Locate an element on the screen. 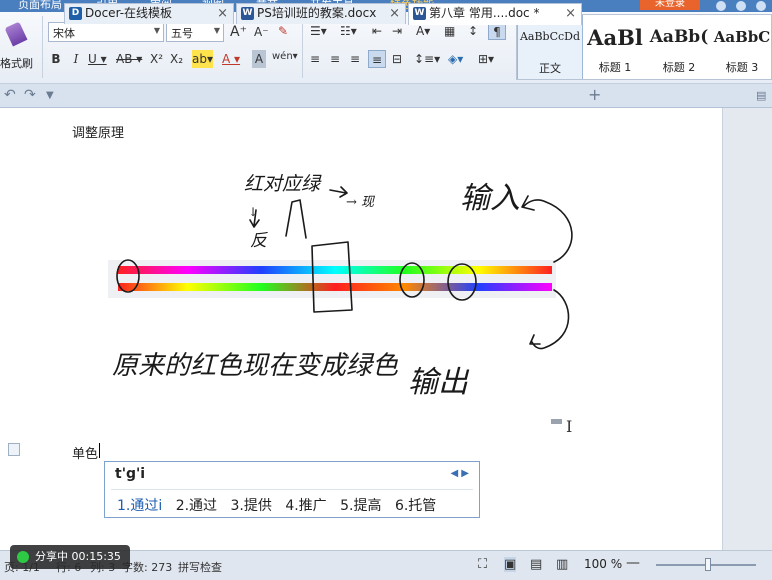 Image resolution: width=772 pixels, height=580 pixels. zoom-out-icon: — is located at coordinates (633, 563).